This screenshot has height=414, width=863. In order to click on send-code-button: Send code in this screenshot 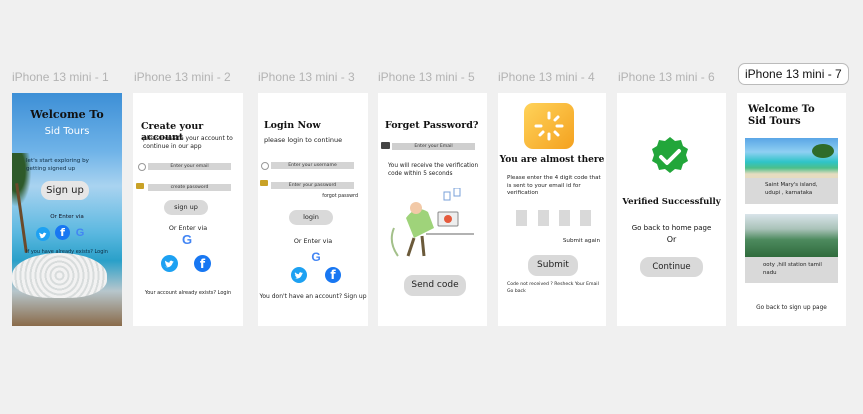, I will do `click(435, 285)`.